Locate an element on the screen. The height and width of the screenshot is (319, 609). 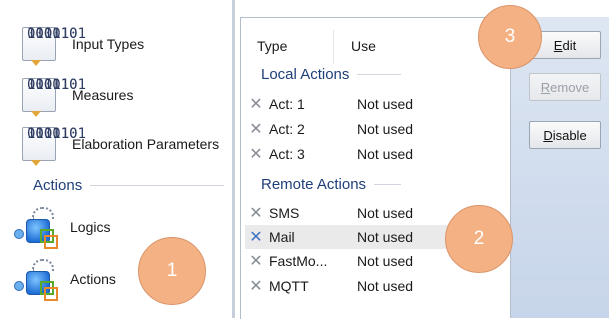
edit-accelerator: E is located at coordinates (558, 45).